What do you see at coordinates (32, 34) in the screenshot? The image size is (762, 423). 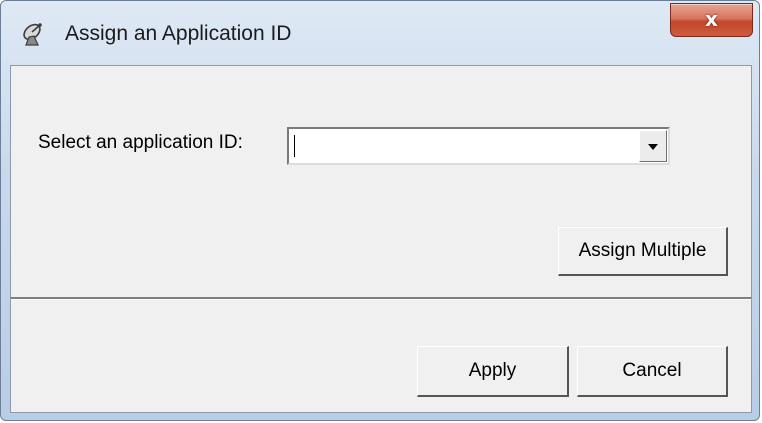 I see `satellite-dish-icon` at bounding box center [32, 34].